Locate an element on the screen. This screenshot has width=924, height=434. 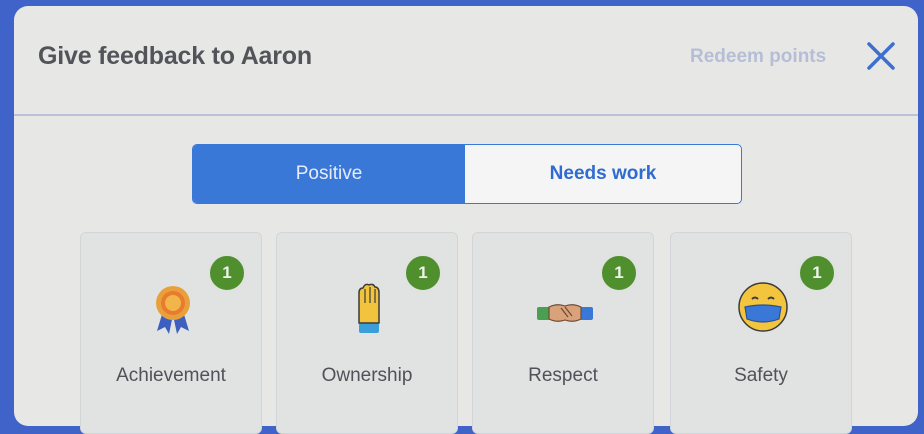
feedback-type-toggle: Positive Needs work is located at coordinates (467, 174).